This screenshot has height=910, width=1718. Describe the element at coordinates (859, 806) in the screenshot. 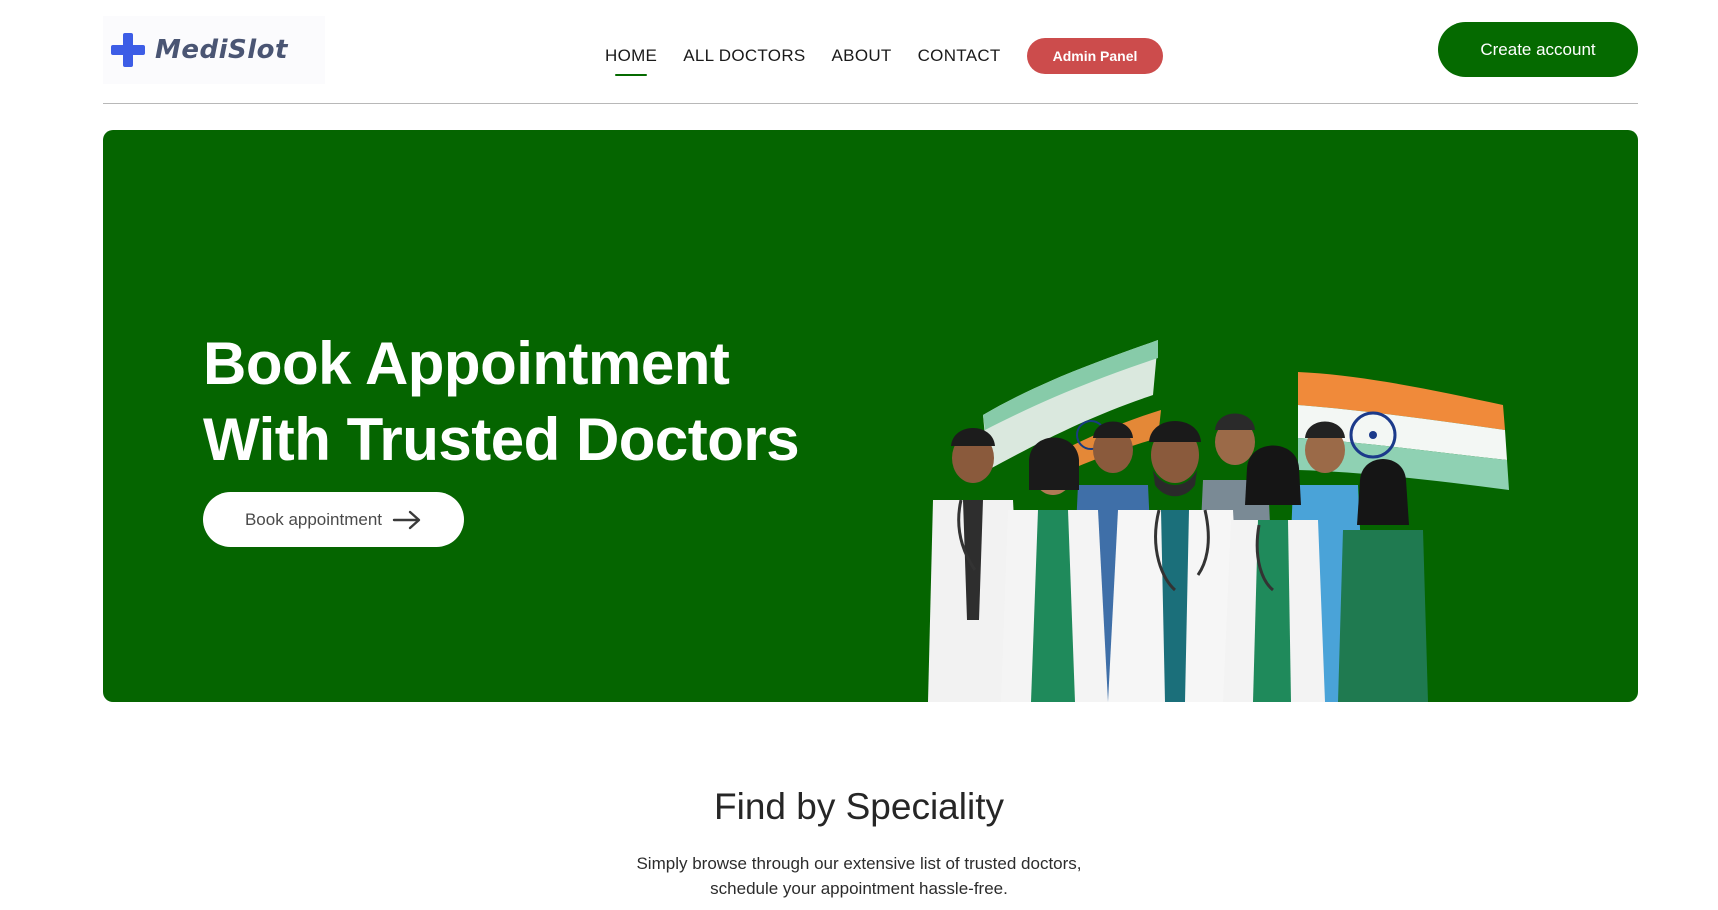

I see `speciality-title: Find by Speciality` at that location.